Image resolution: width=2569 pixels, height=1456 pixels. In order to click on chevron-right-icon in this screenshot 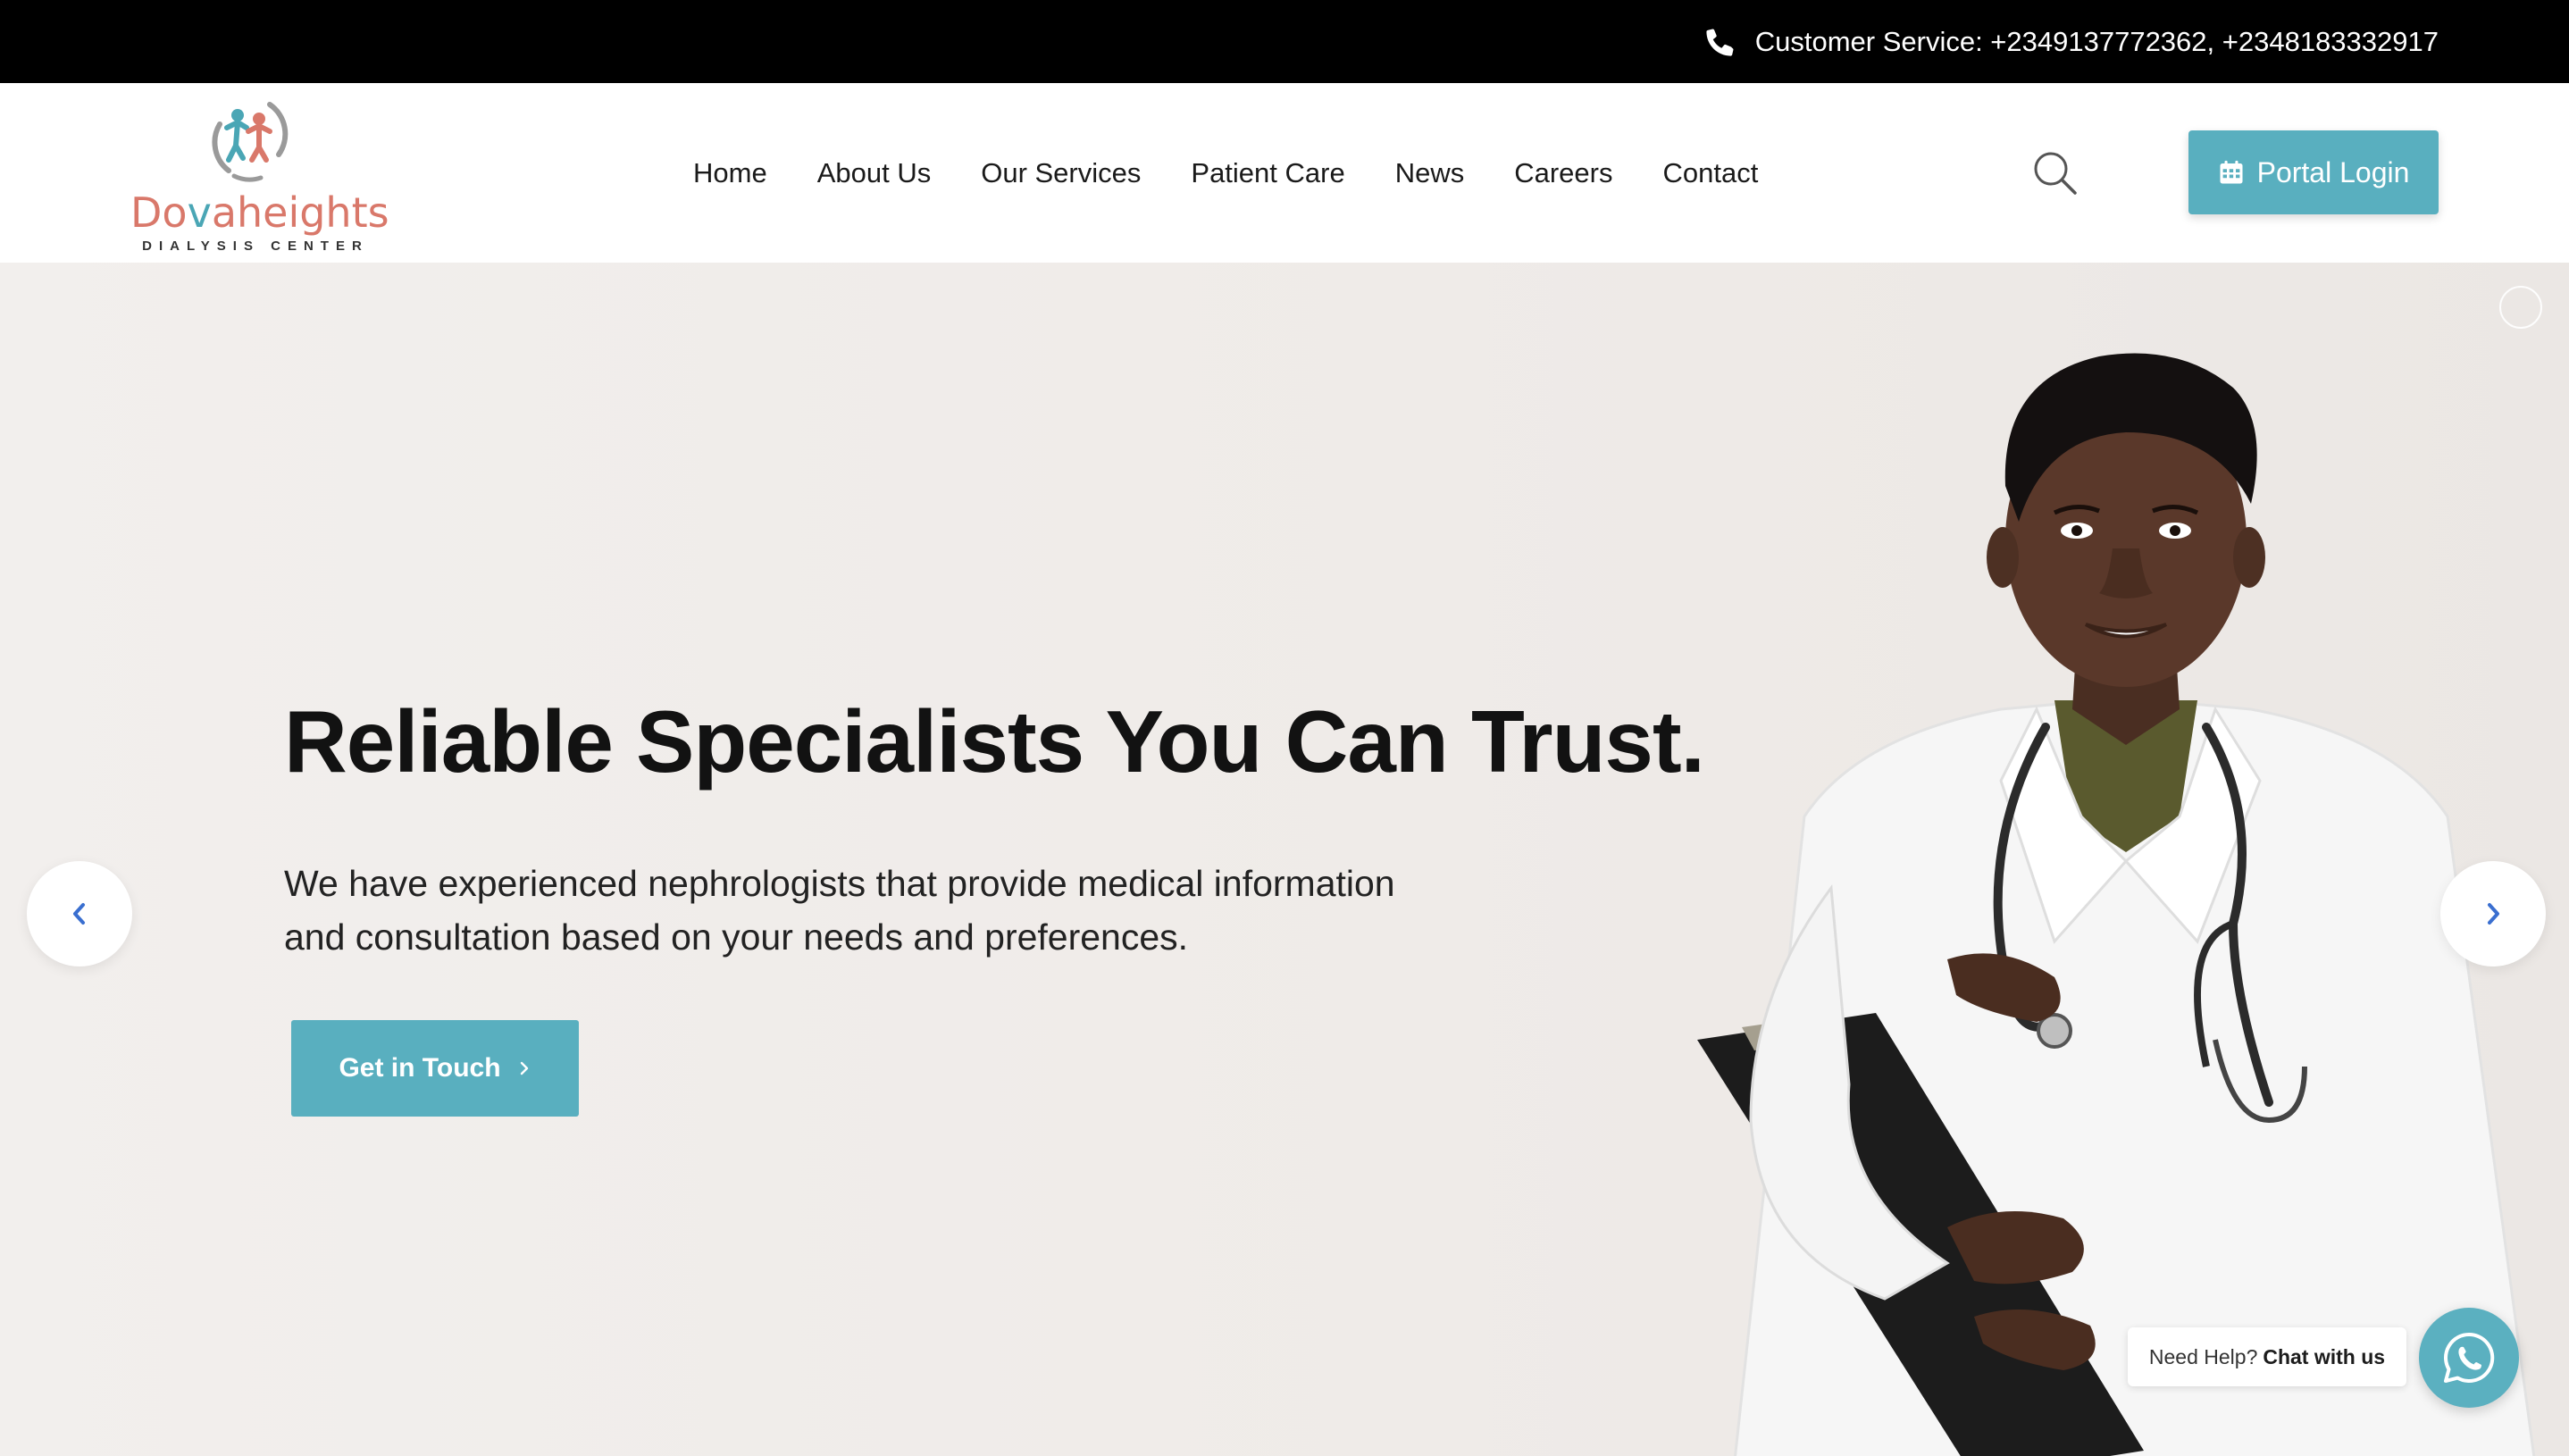, I will do `click(2493, 914)`.